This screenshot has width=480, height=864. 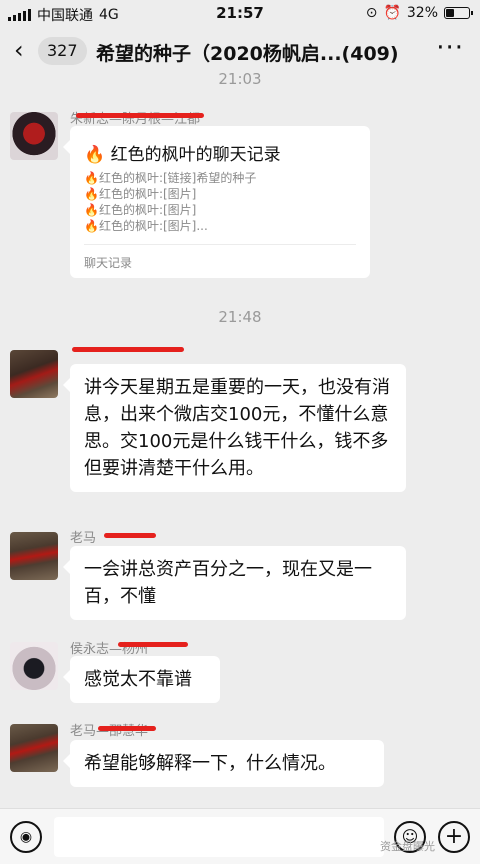 What do you see at coordinates (392, 13) in the screenshot?
I see `alarm-icon: ⏰` at bounding box center [392, 13].